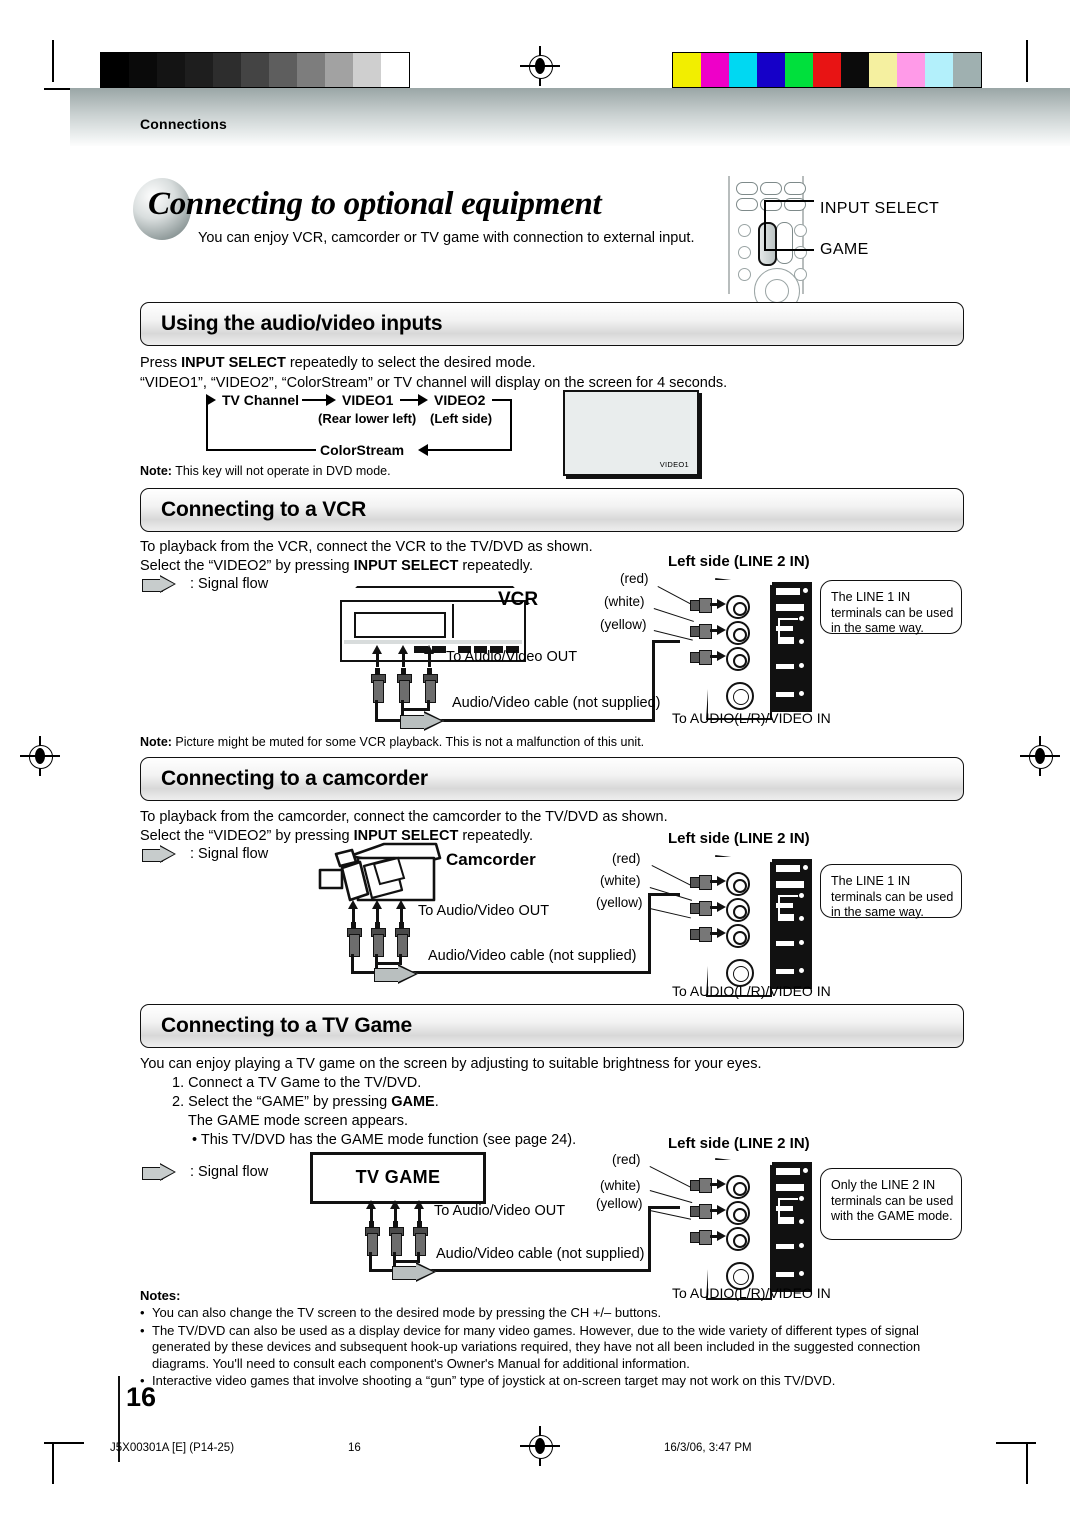  What do you see at coordinates (247, 566) in the screenshot?
I see `vcr-line2-part-a: Select the “VIDEO2” by pressing` at bounding box center [247, 566].